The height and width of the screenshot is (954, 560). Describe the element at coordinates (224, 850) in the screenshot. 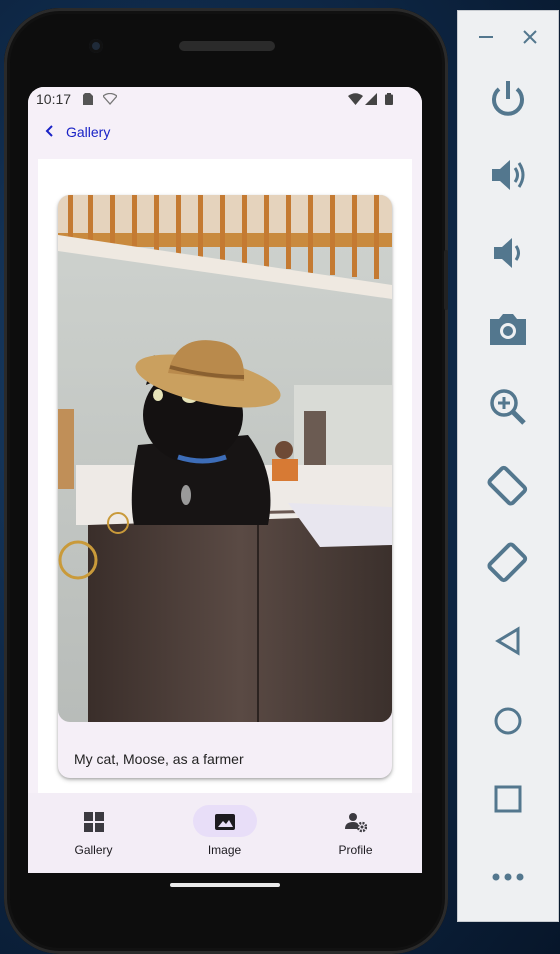

I see `nav-label-image: Image` at that location.